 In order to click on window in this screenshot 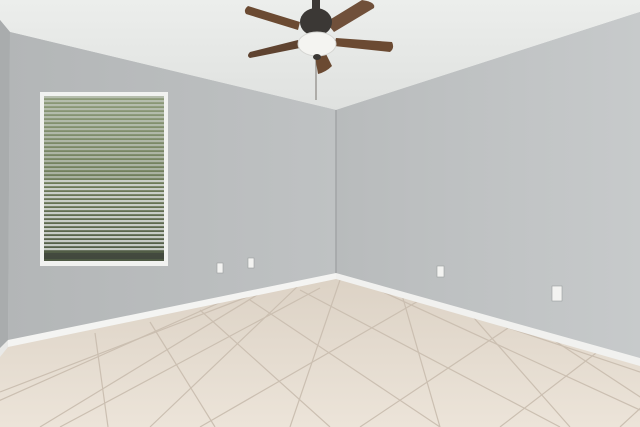, I will do `click(104, 179)`.